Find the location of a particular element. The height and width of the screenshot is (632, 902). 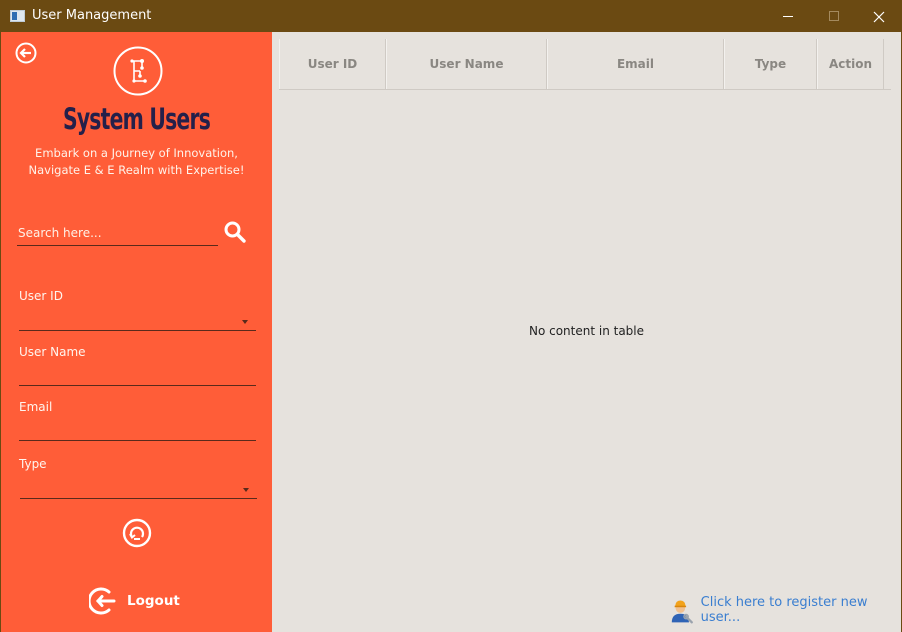

search-icon is located at coordinates (235, 232).